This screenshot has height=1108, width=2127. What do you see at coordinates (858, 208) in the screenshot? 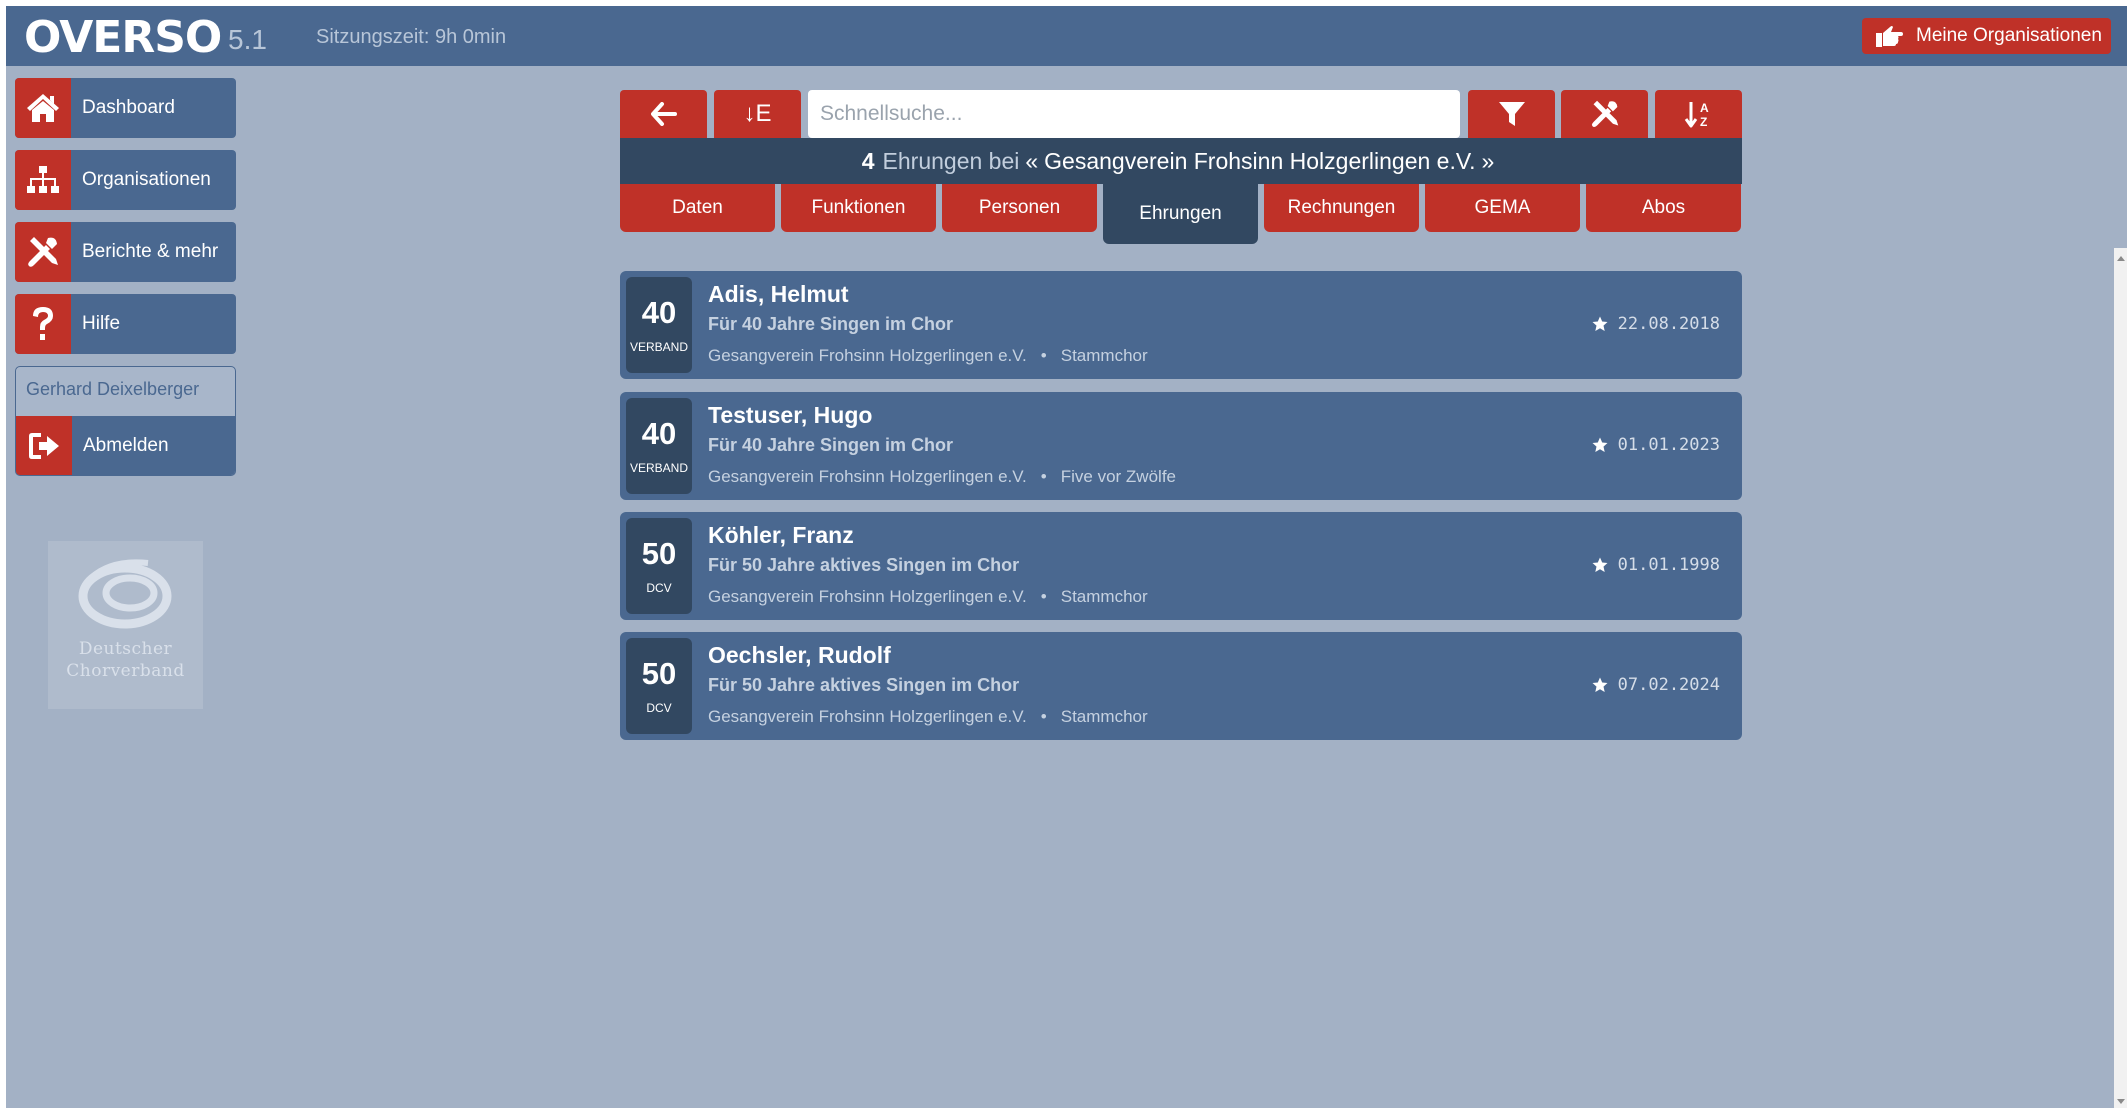
I see `tab-funktionen: Funktionen` at bounding box center [858, 208].